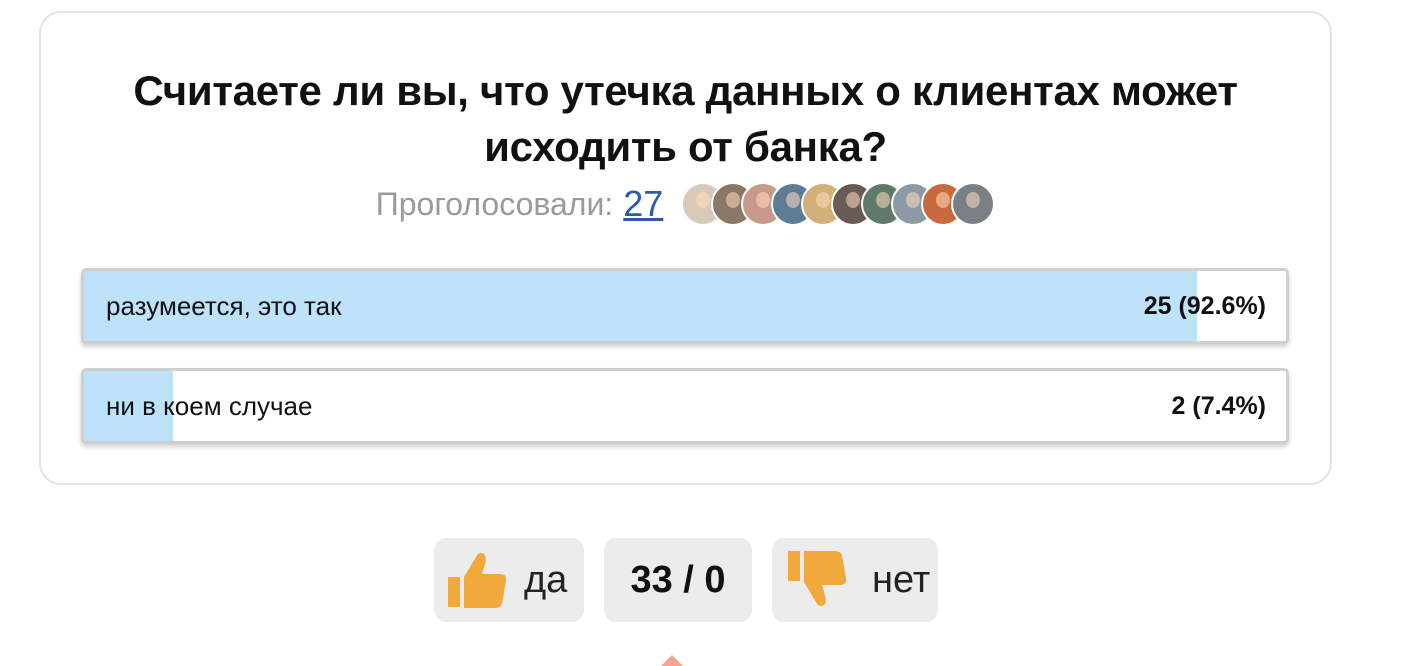 Image resolution: width=1414 pixels, height=666 pixels. Describe the element at coordinates (224, 305) in the screenshot. I see `poll-option-label: разумеется, это так` at that location.